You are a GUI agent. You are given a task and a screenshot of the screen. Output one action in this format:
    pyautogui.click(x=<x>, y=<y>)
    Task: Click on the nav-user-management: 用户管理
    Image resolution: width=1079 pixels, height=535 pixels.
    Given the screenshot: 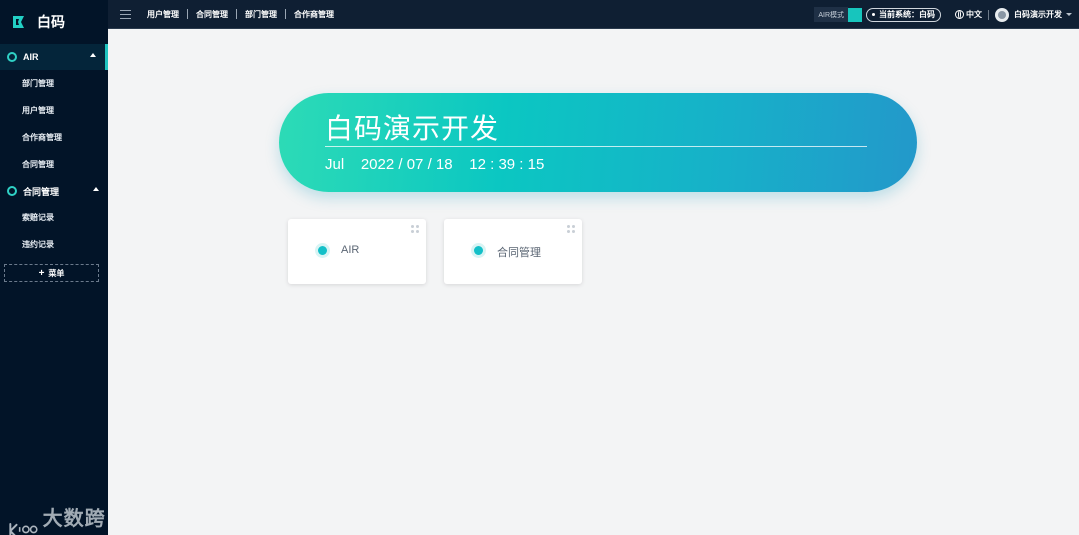 What is the action you would take?
    pyautogui.click(x=163, y=14)
    